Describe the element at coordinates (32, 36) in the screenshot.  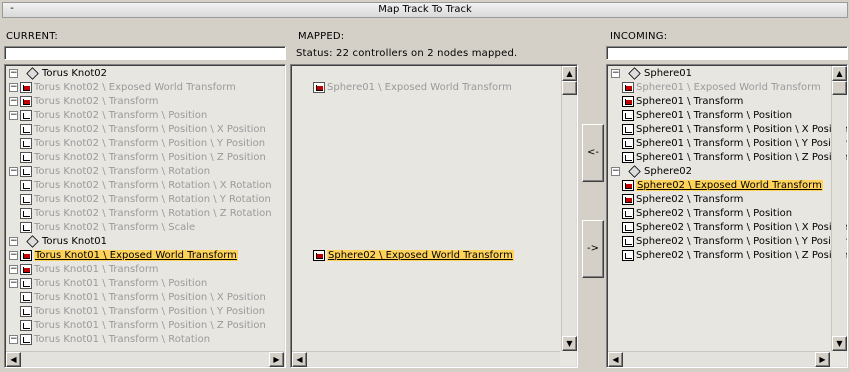
I see `current-label: CURRENT:` at that location.